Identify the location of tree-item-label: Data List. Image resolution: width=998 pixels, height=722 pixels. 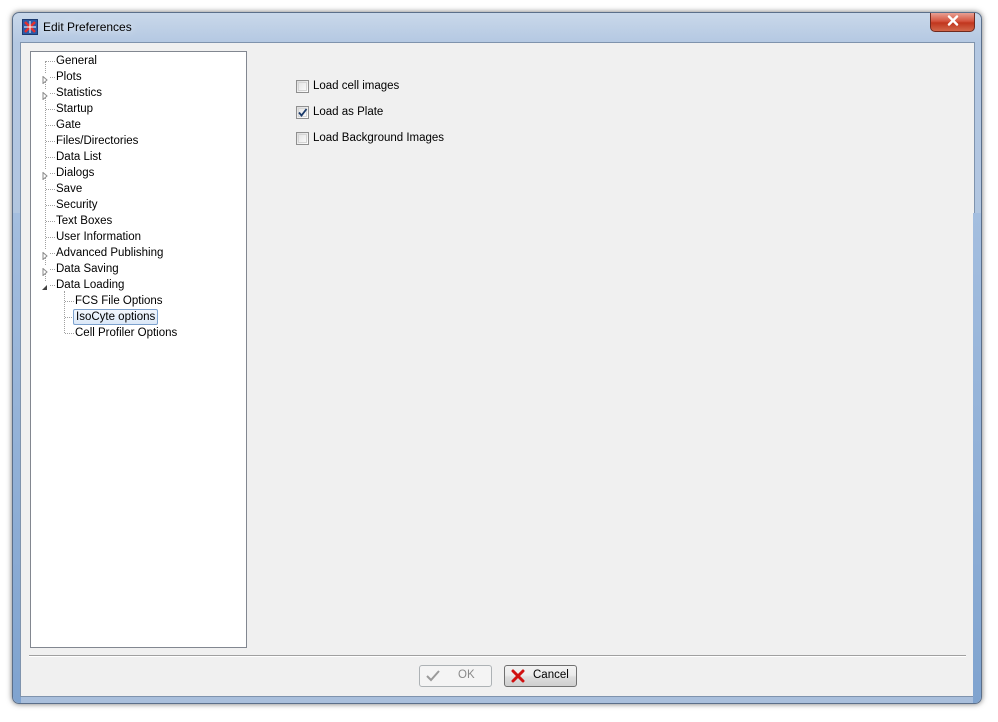
(78, 157).